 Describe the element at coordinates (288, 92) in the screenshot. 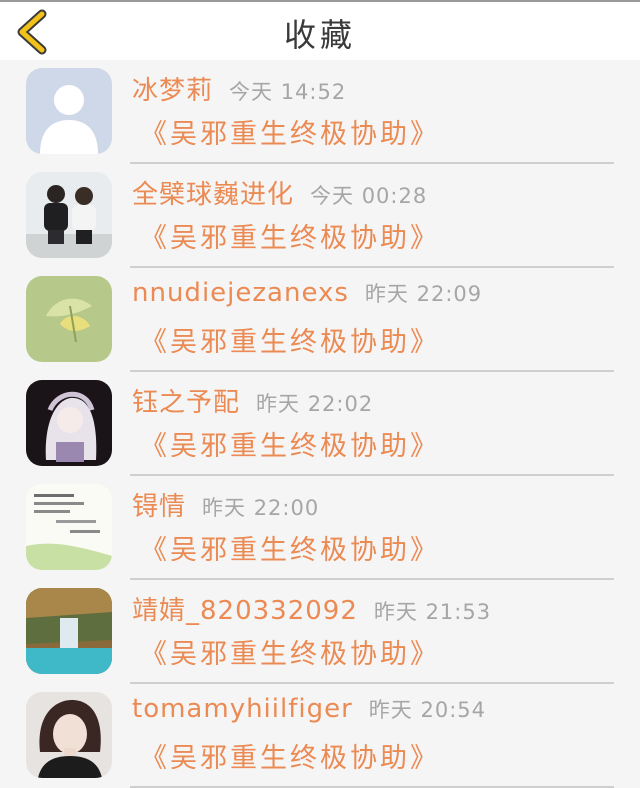

I see `timestamp: 今天 14:52` at that location.